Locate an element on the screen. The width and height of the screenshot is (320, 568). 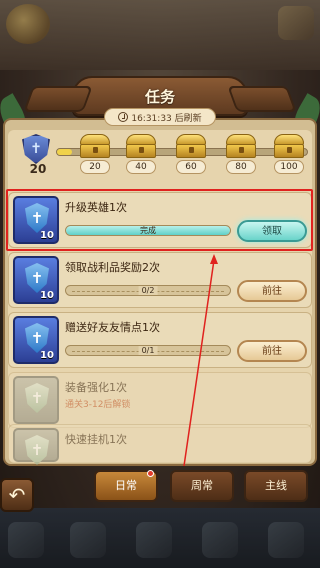
tab-weekly: 周常 is located at coordinates (202, 486).